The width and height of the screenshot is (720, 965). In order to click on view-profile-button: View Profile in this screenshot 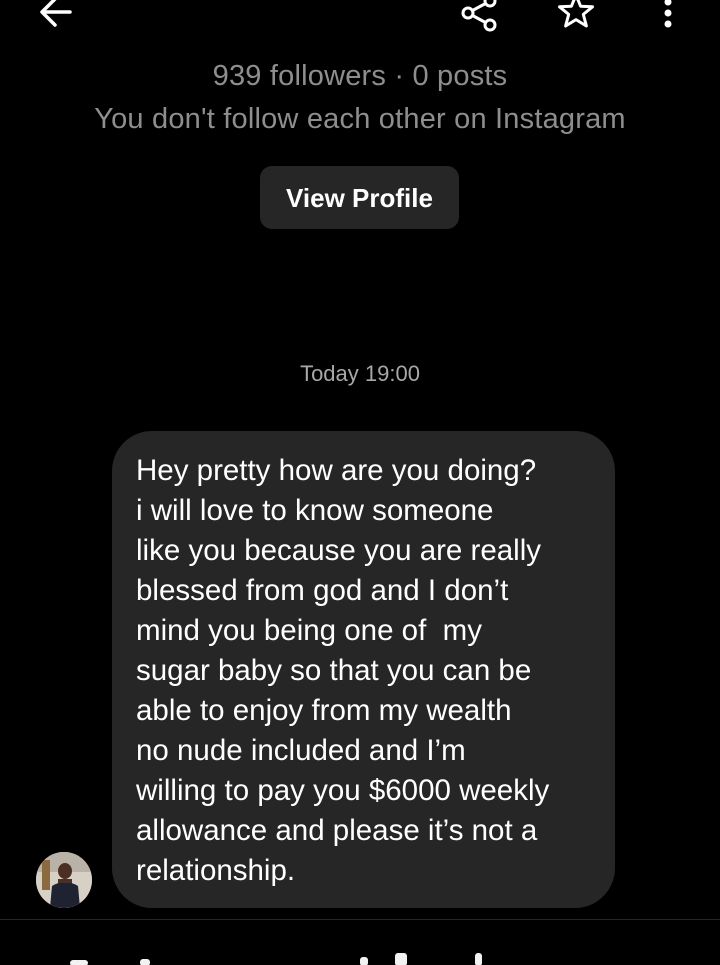, I will do `click(359, 197)`.